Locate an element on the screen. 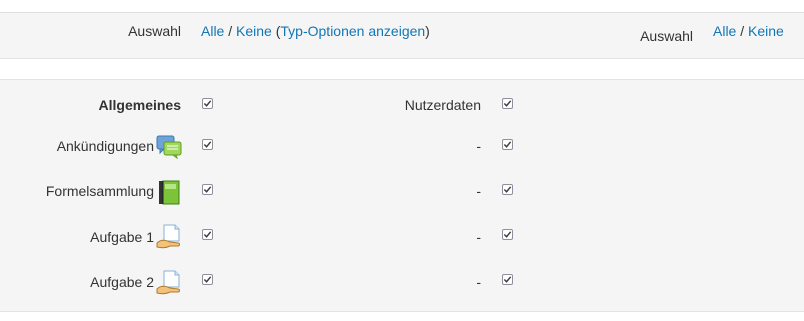  select-label-left: Auswahl is located at coordinates (154, 31).